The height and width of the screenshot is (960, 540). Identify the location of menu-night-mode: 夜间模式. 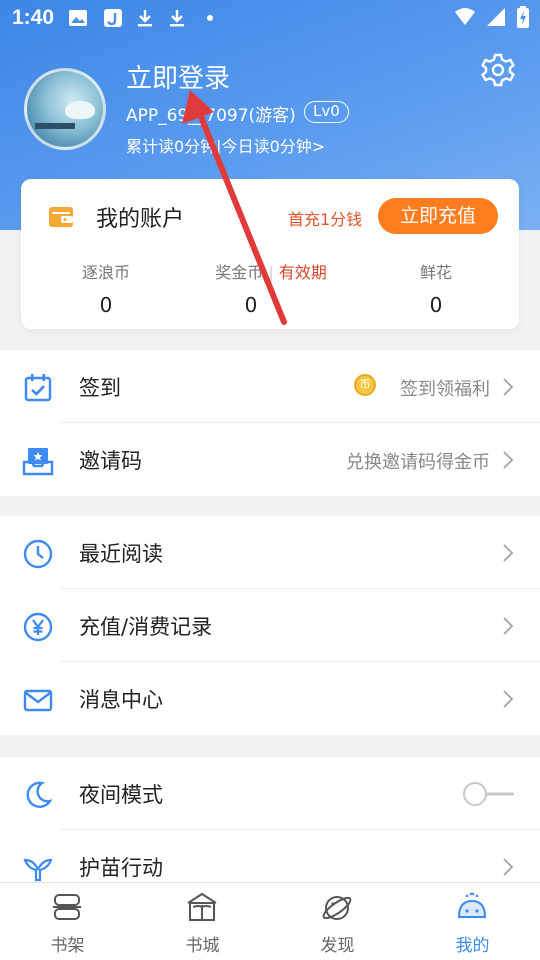
(270, 793).